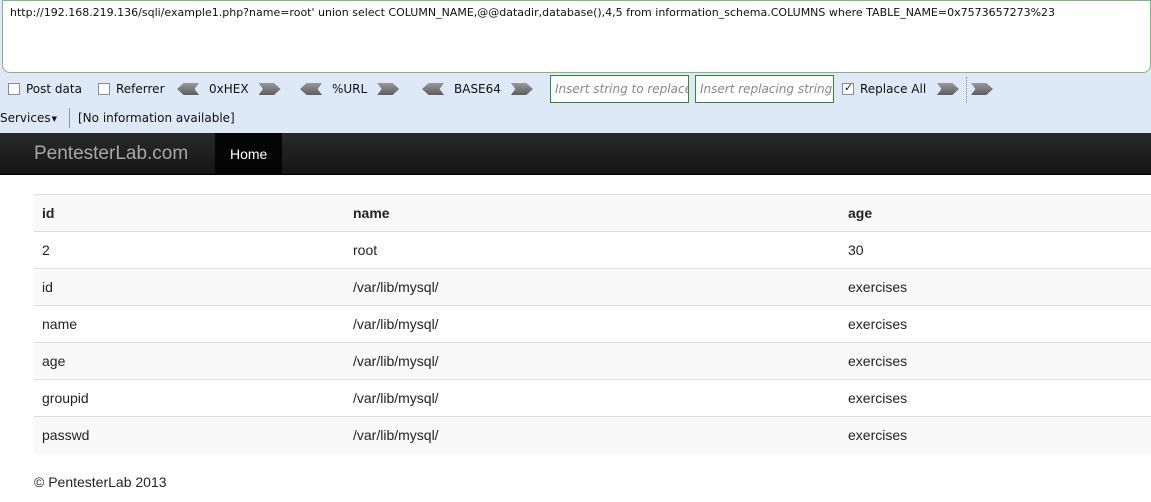  I want to click on replace-all-toggle: Replace All, so click(884, 89).